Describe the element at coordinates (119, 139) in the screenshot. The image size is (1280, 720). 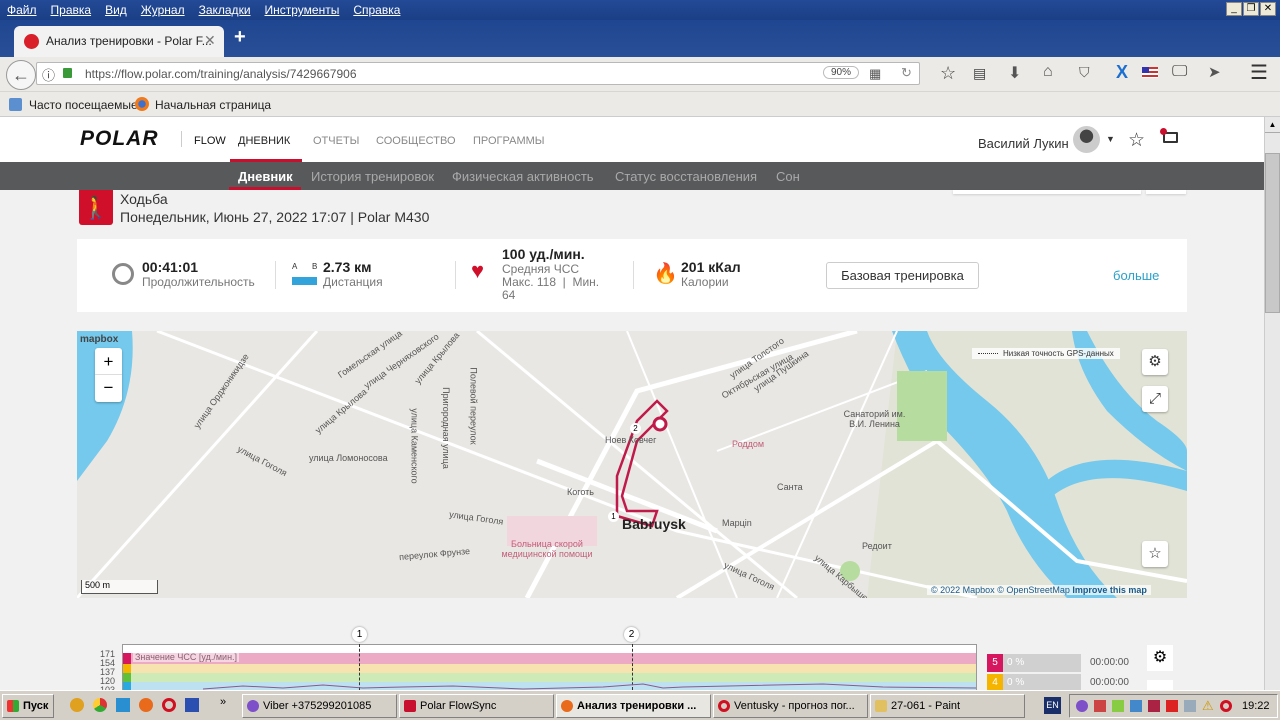
I see `polar-logo: POLAR` at that location.